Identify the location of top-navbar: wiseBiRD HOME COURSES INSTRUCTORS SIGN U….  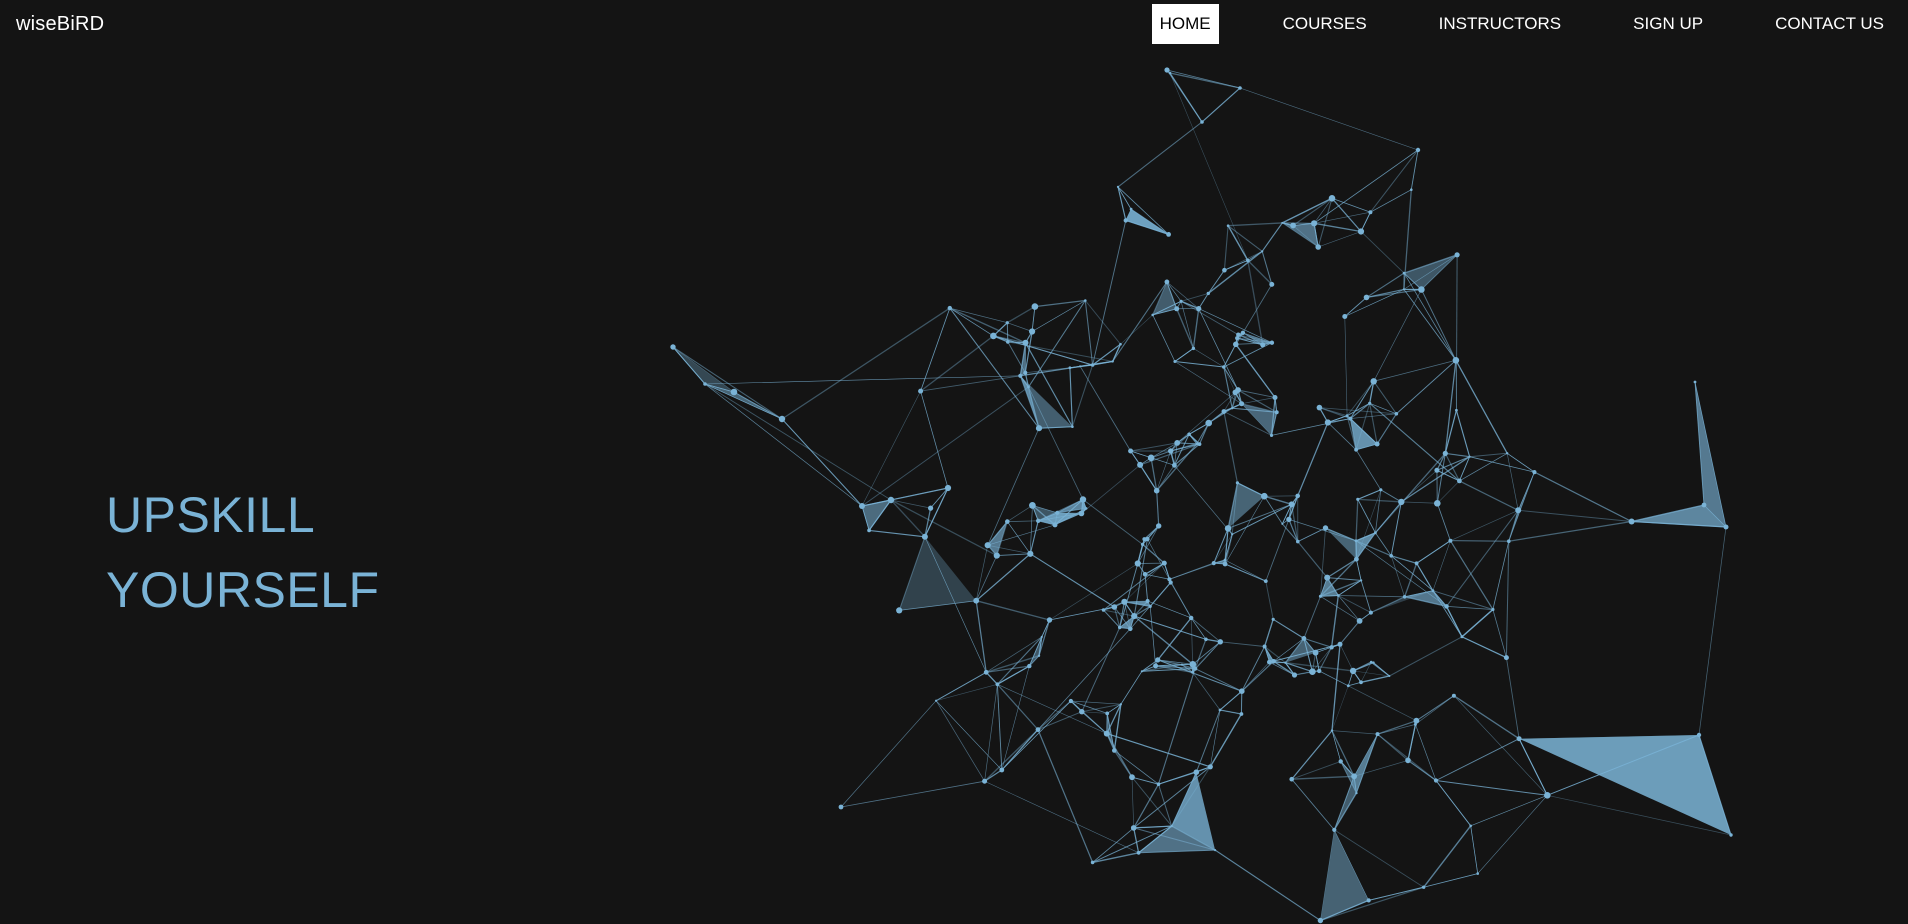
(954, 24).